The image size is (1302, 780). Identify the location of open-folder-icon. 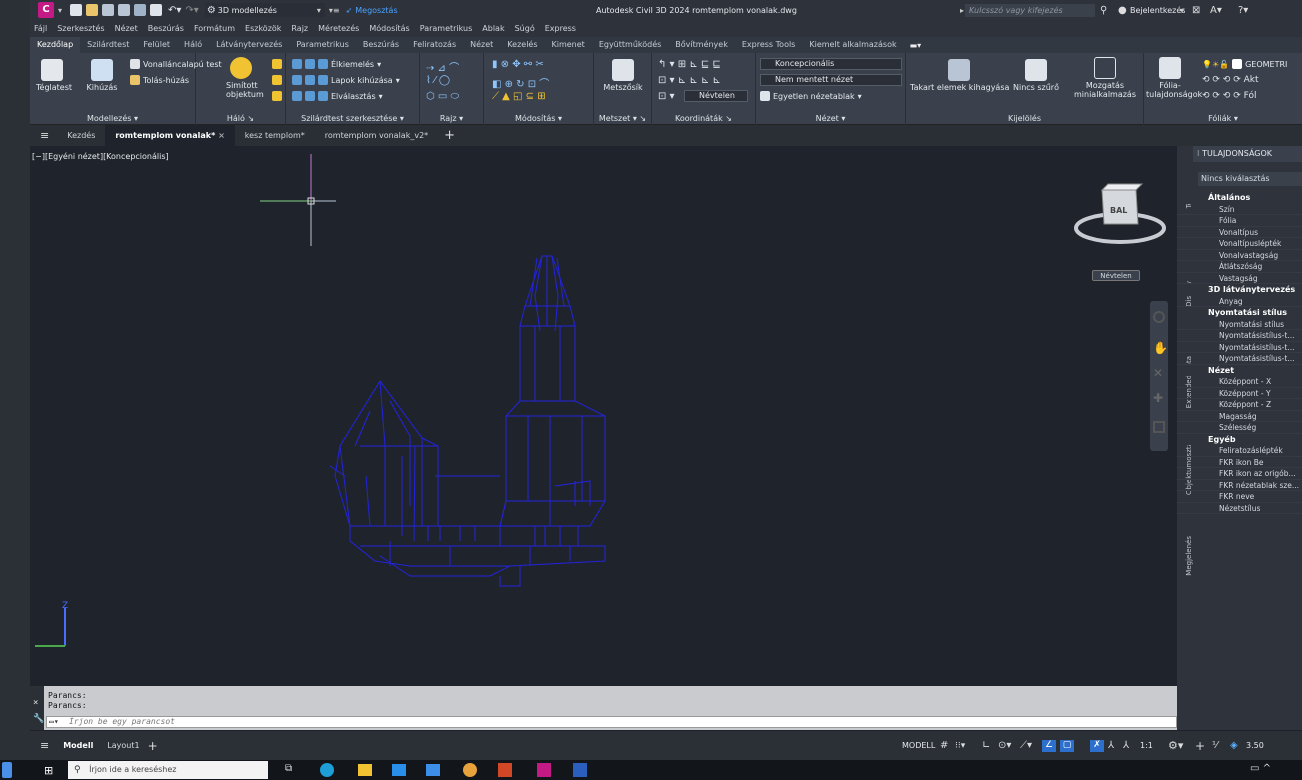
(92, 10).